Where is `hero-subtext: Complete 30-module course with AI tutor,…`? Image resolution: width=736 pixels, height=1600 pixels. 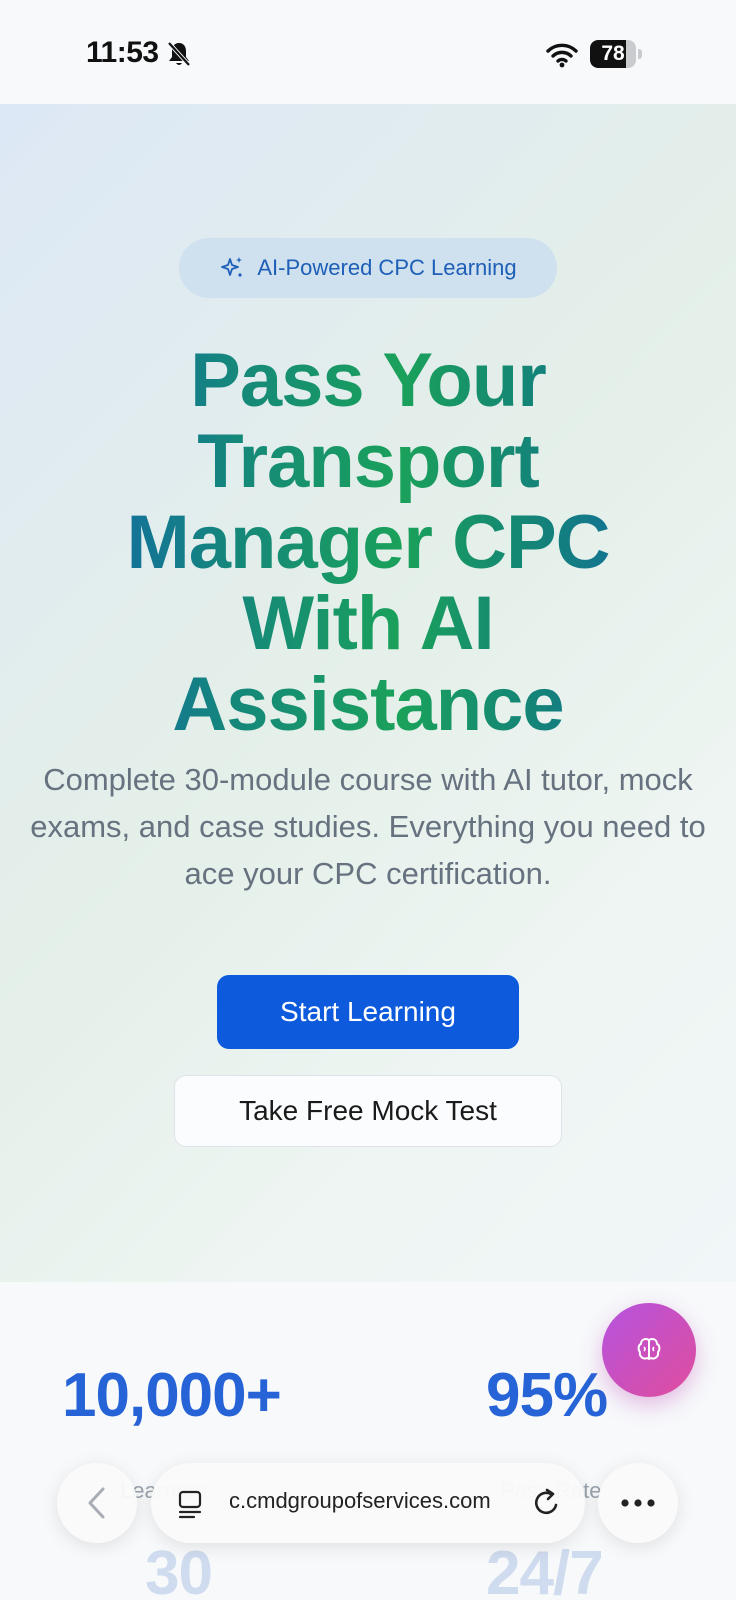 hero-subtext: Complete 30-module course with AI tutor,… is located at coordinates (368, 826).